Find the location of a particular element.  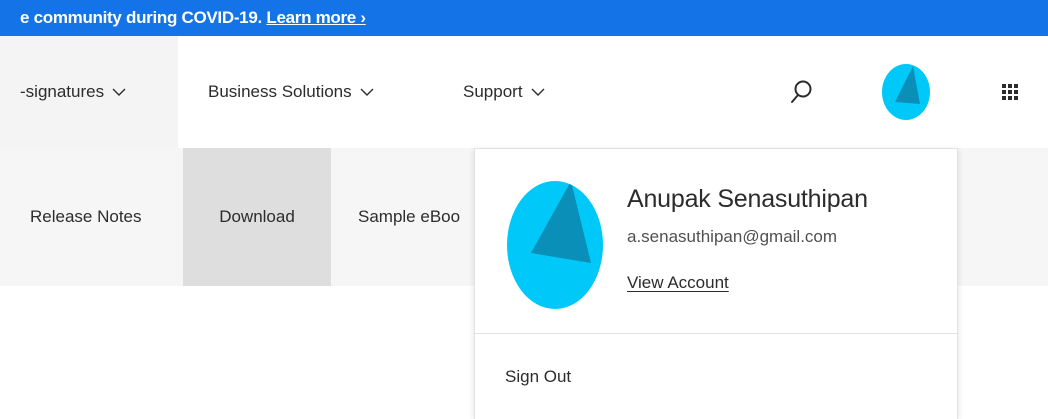

app-grid-icon is located at coordinates (1010, 92).